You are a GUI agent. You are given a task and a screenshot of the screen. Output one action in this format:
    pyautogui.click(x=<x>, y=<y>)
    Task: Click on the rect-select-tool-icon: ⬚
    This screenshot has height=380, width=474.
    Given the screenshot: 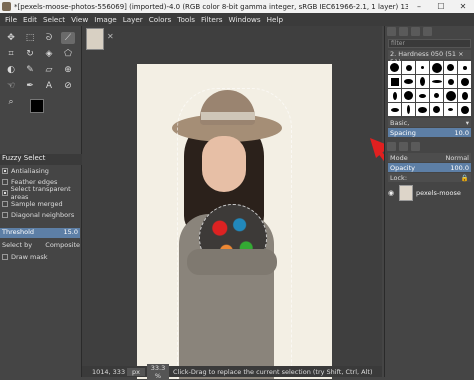 What is the action you would take?
    pyautogui.click(x=30, y=38)
    